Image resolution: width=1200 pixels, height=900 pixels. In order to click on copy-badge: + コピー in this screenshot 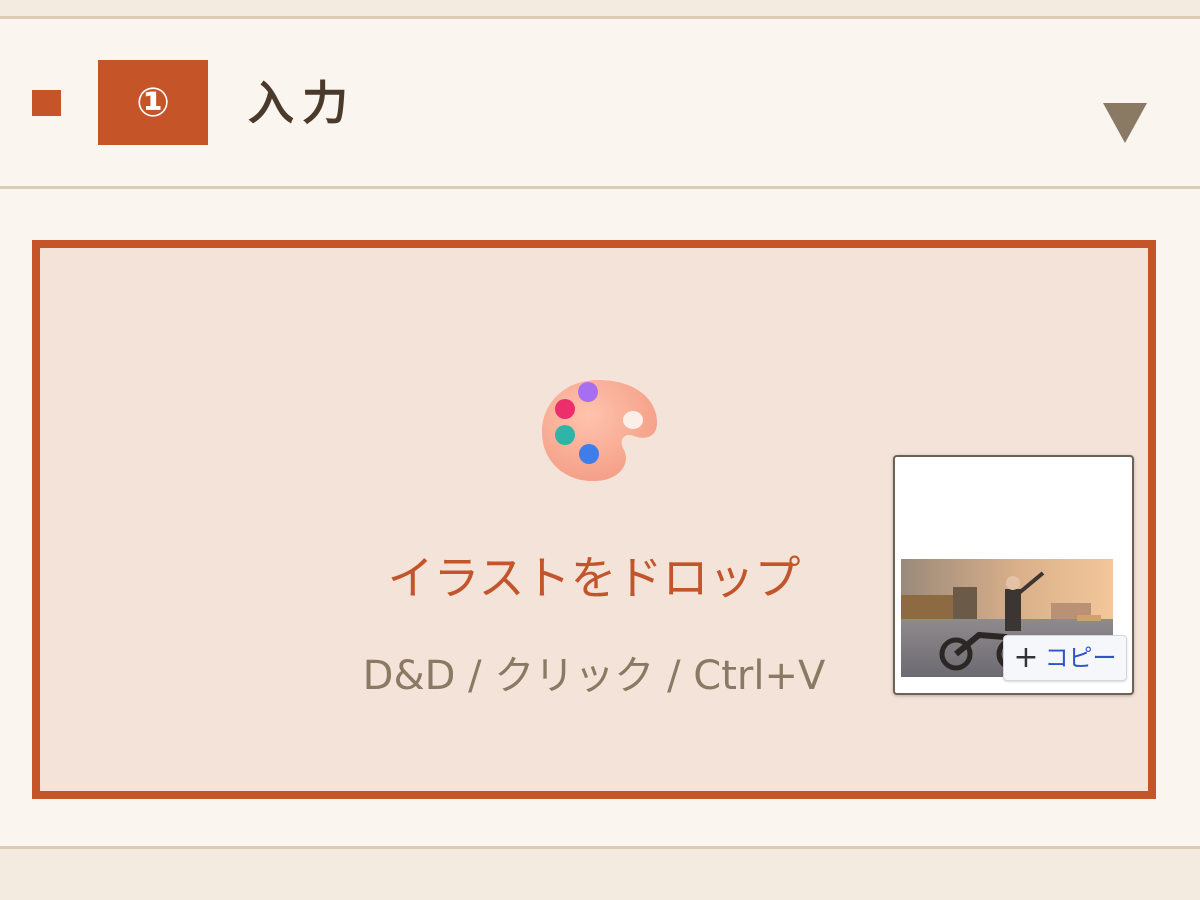, I will do `click(1065, 658)`.